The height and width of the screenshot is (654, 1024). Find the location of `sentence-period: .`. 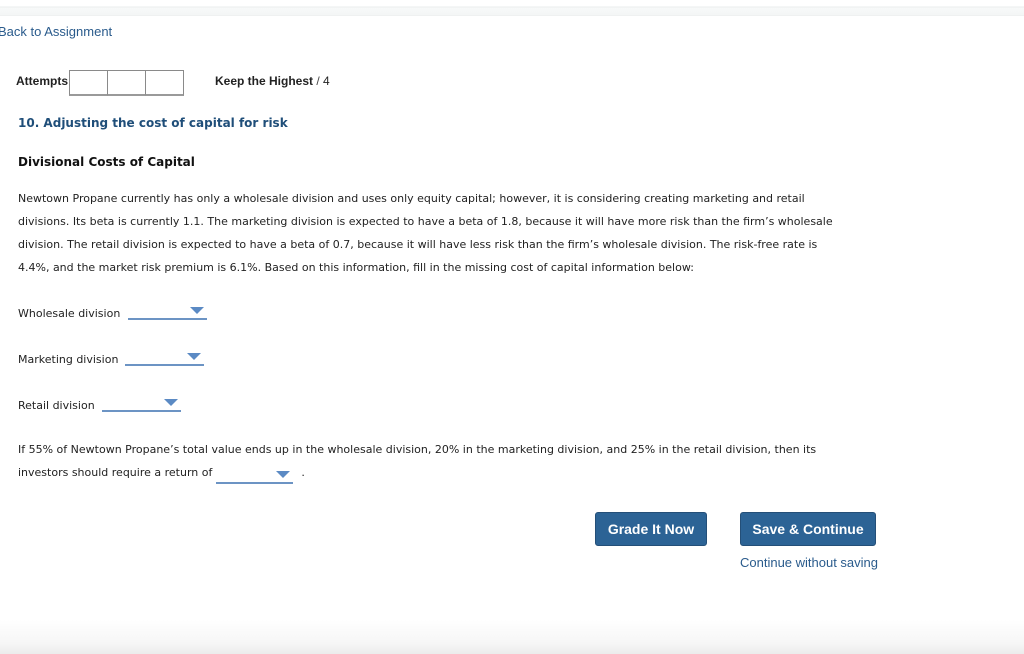

sentence-period: . is located at coordinates (303, 472).